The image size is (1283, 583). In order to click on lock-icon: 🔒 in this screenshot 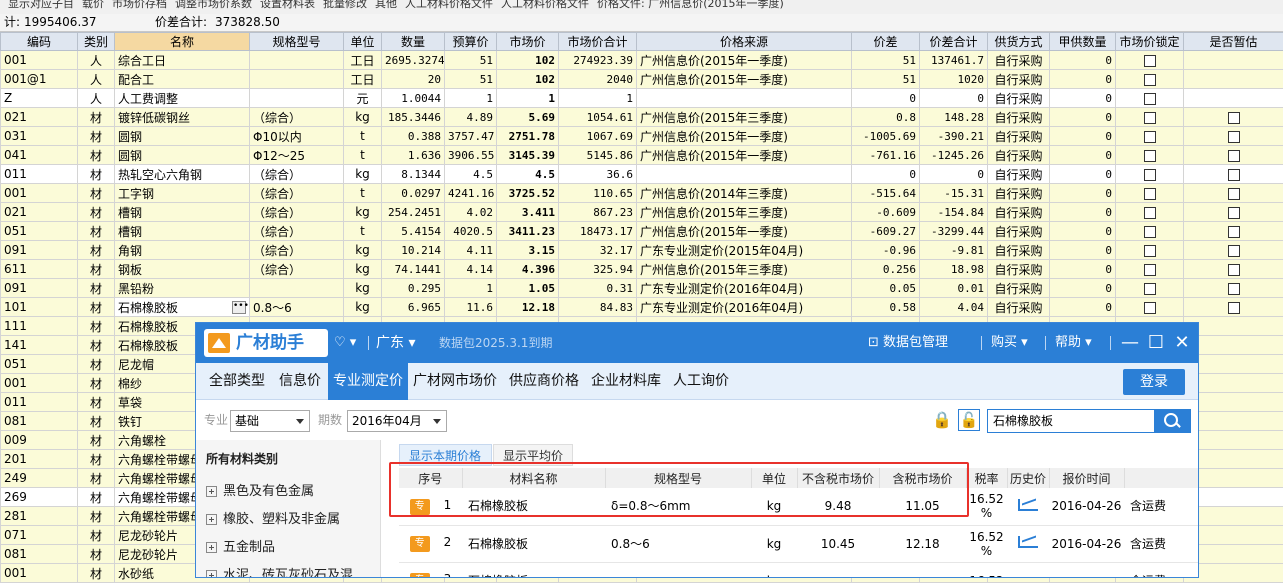, I will do `click(942, 420)`.